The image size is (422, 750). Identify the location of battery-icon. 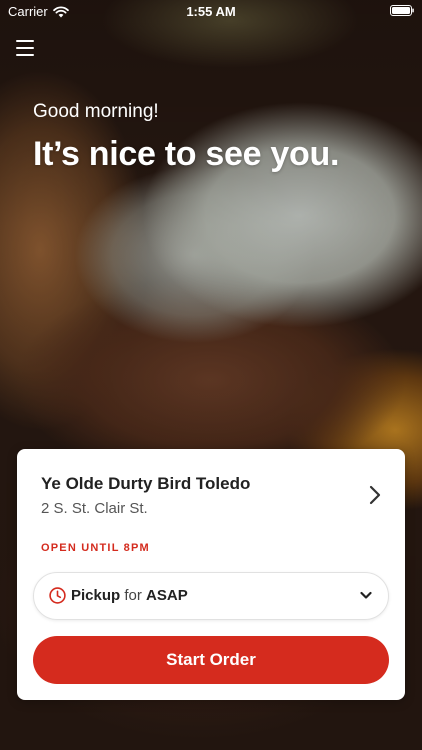
(402, 10).